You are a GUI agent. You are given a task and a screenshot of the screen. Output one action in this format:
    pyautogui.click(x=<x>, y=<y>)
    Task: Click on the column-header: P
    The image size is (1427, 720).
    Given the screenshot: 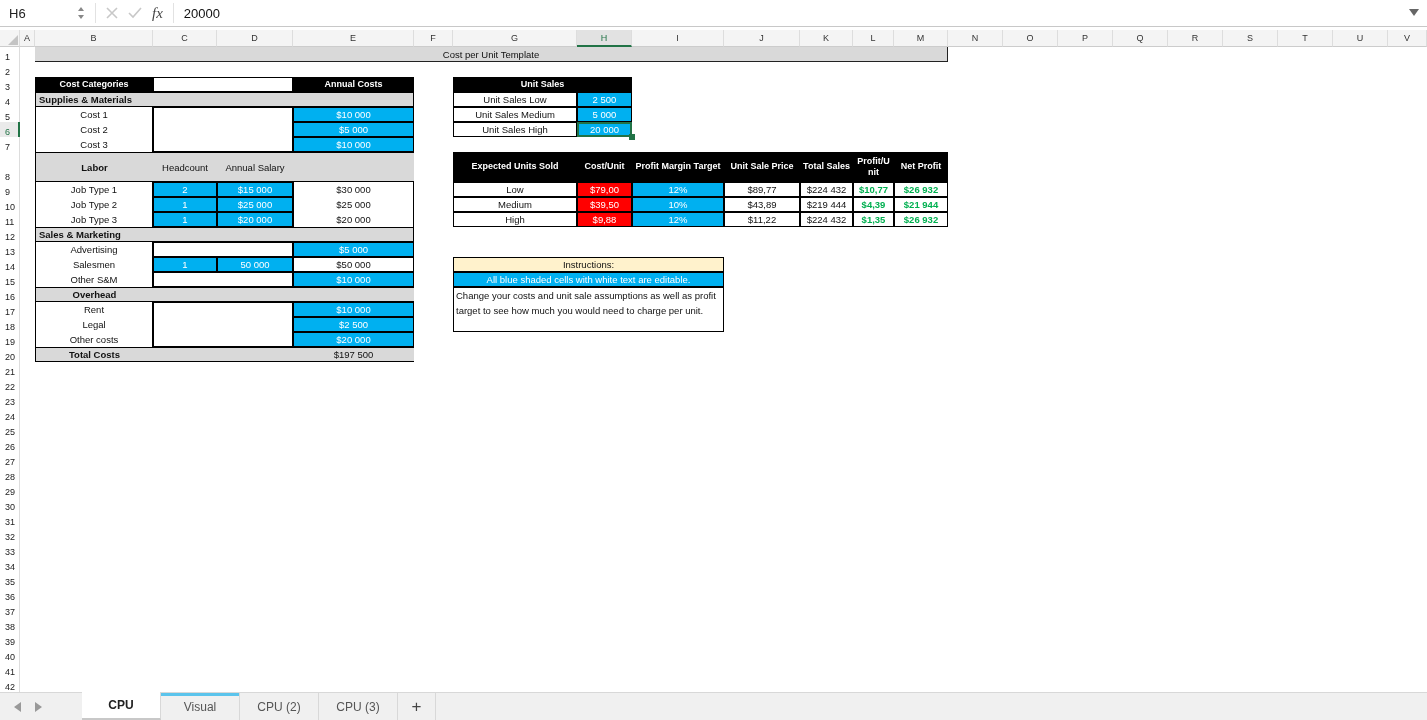 What is the action you would take?
    pyautogui.click(x=1085, y=38)
    